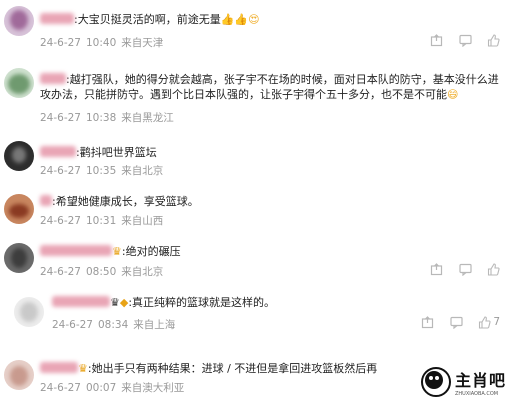 The width and height of the screenshot is (512, 403). What do you see at coordinates (154, 325) in the screenshot?
I see `comment-location: 来自上海` at bounding box center [154, 325].